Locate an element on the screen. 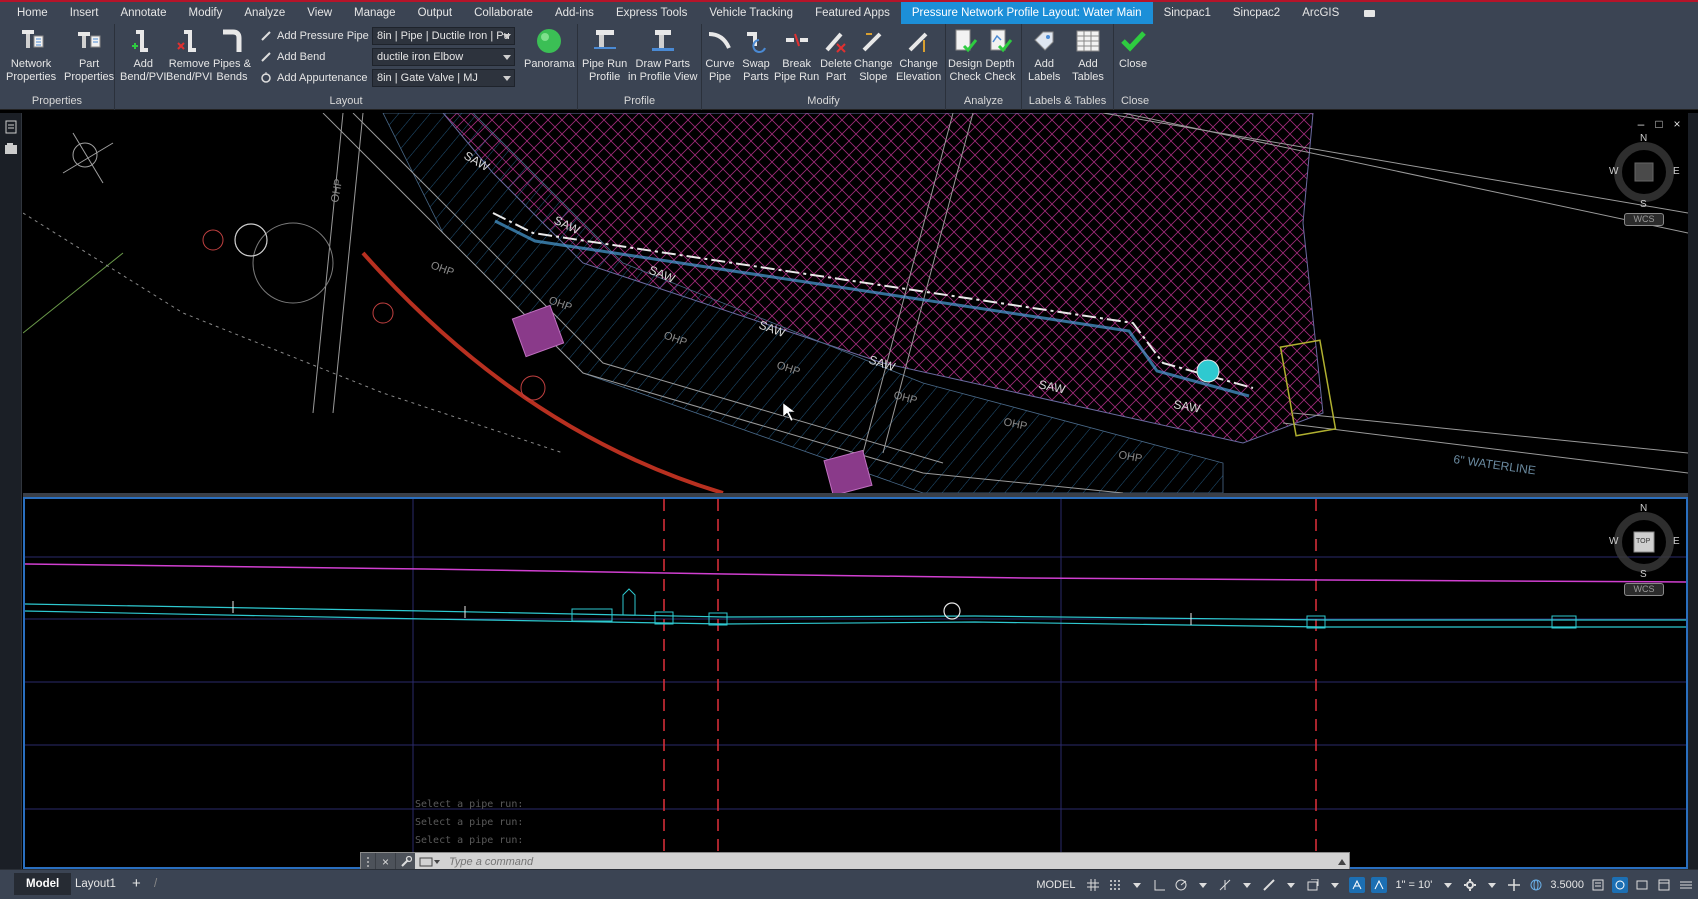 This screenshot has height=899, width=1698. model-space-toggle: MODEL is located at coordinates (1055, 885).